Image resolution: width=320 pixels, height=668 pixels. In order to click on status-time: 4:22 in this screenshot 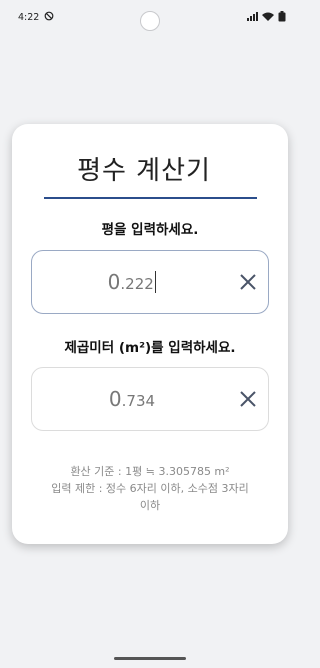, I will do `click(29, 17)`.